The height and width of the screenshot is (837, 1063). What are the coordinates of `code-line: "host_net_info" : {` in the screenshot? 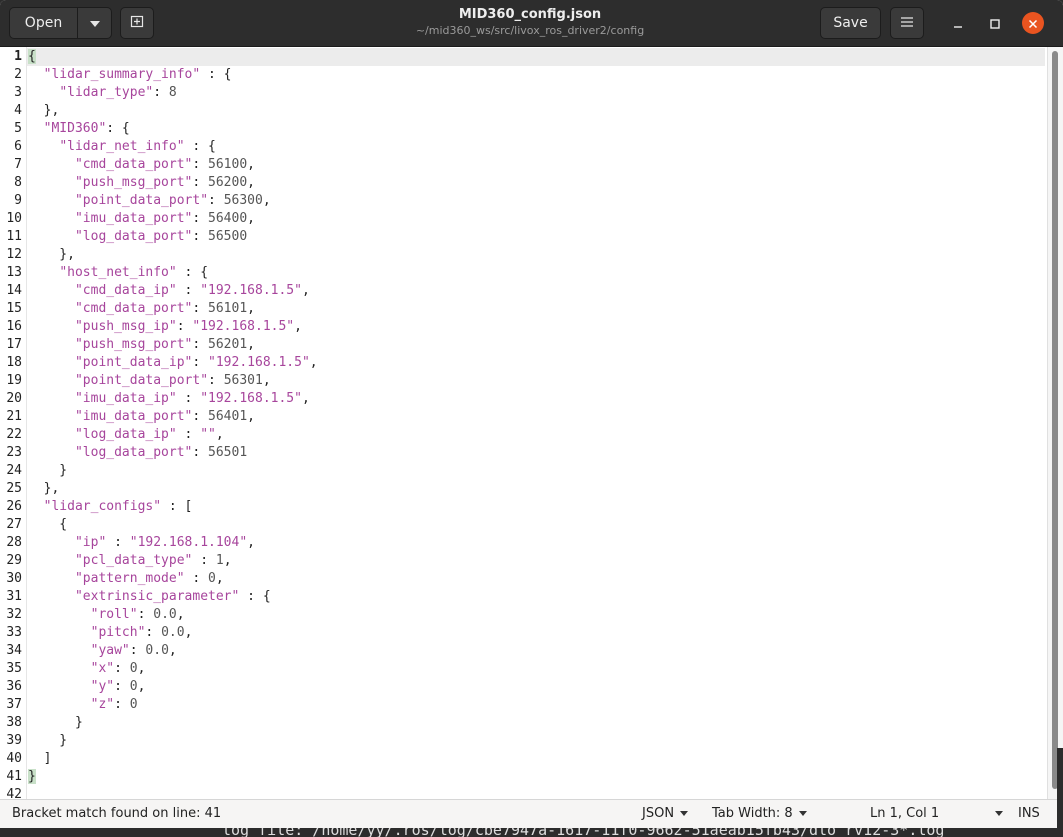 It's located at (118, 273).